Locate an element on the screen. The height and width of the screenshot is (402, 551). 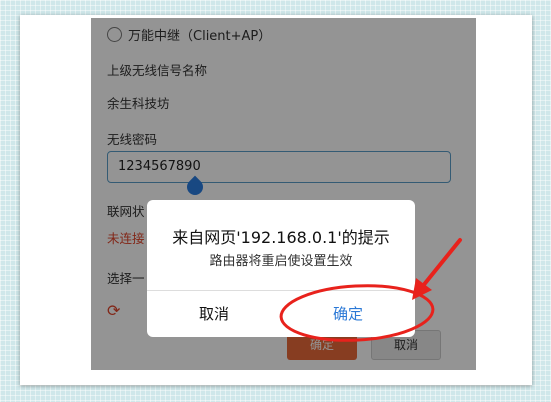
dialog-title: 来自网页'192.168.0.1'的提示 is located at coordinates (281, 237).